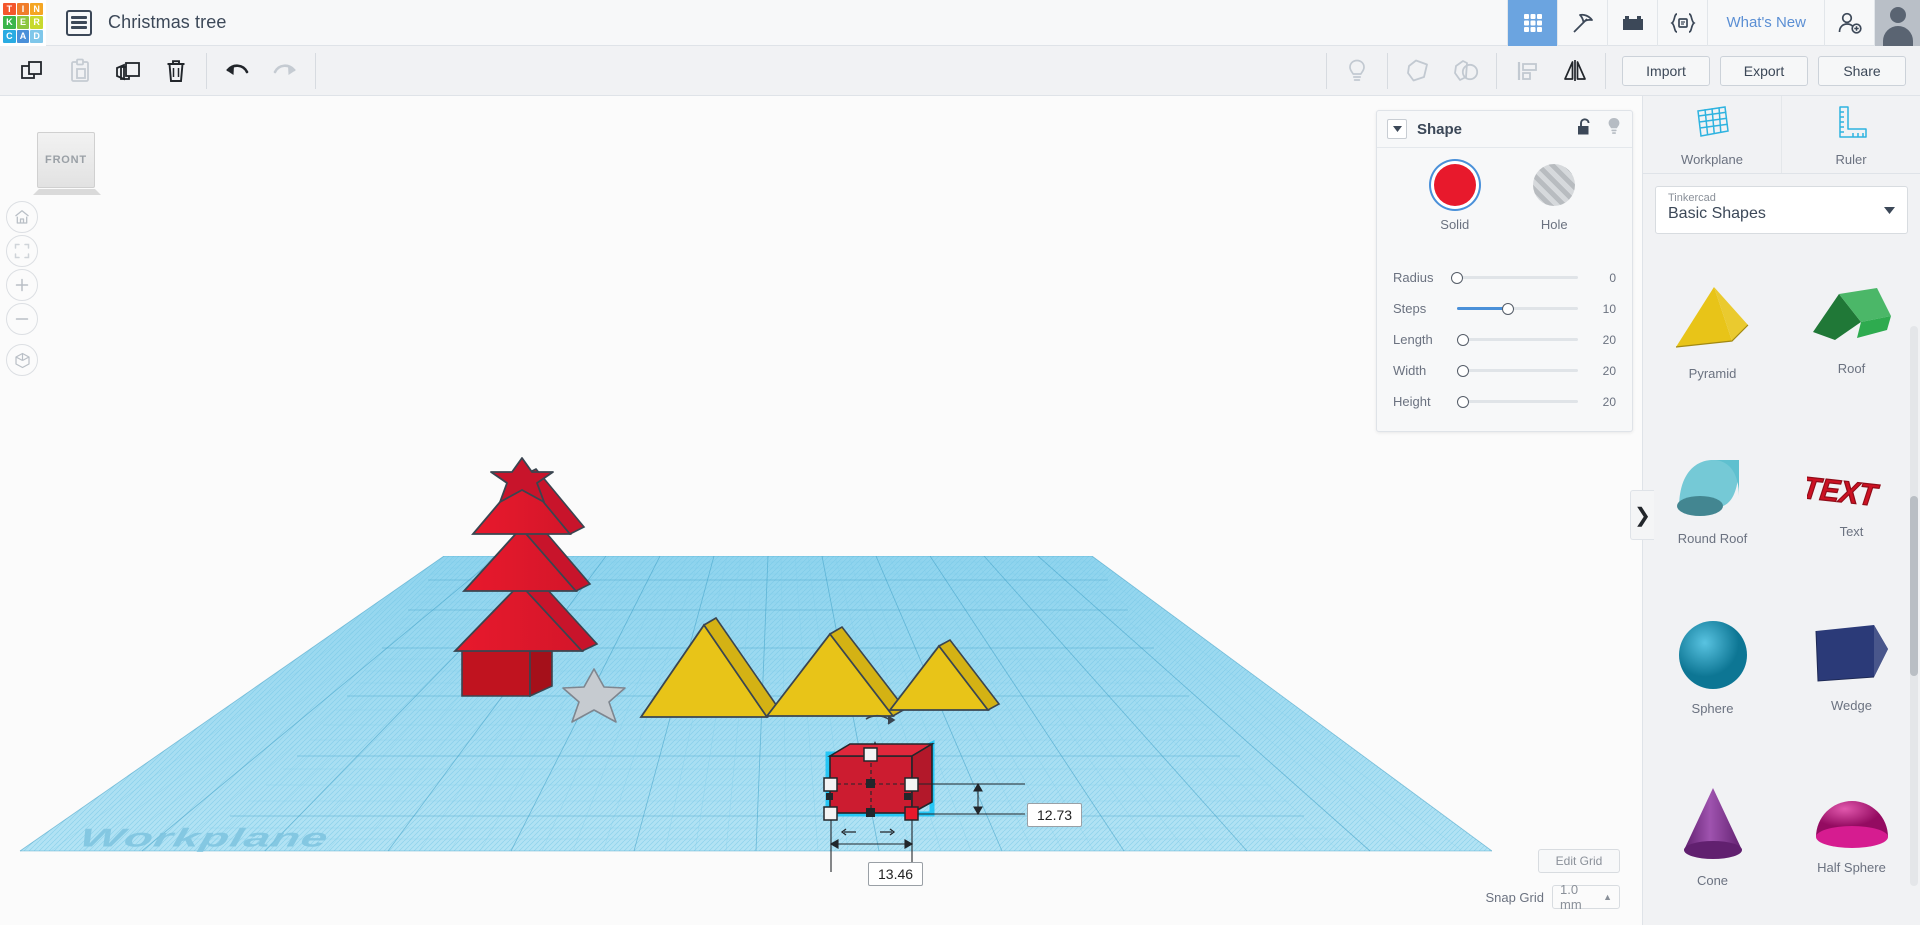 The height and width of the screenshot is (925, 1920). Describe the element at coordinates (1454, 185) in the screenshot. I see `solid-swatch-icon` at that location.